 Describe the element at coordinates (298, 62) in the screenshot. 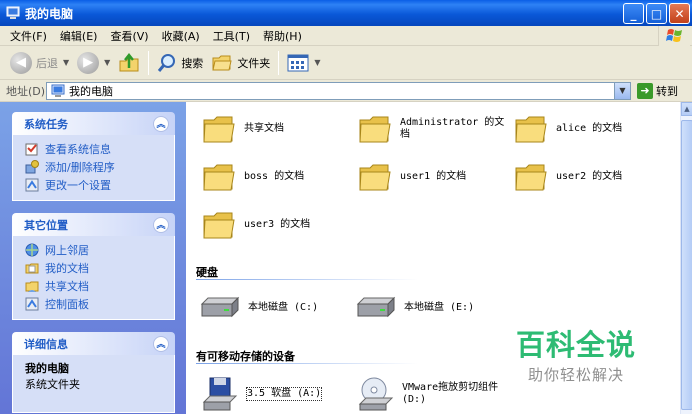

I see `views-icon` at that location.